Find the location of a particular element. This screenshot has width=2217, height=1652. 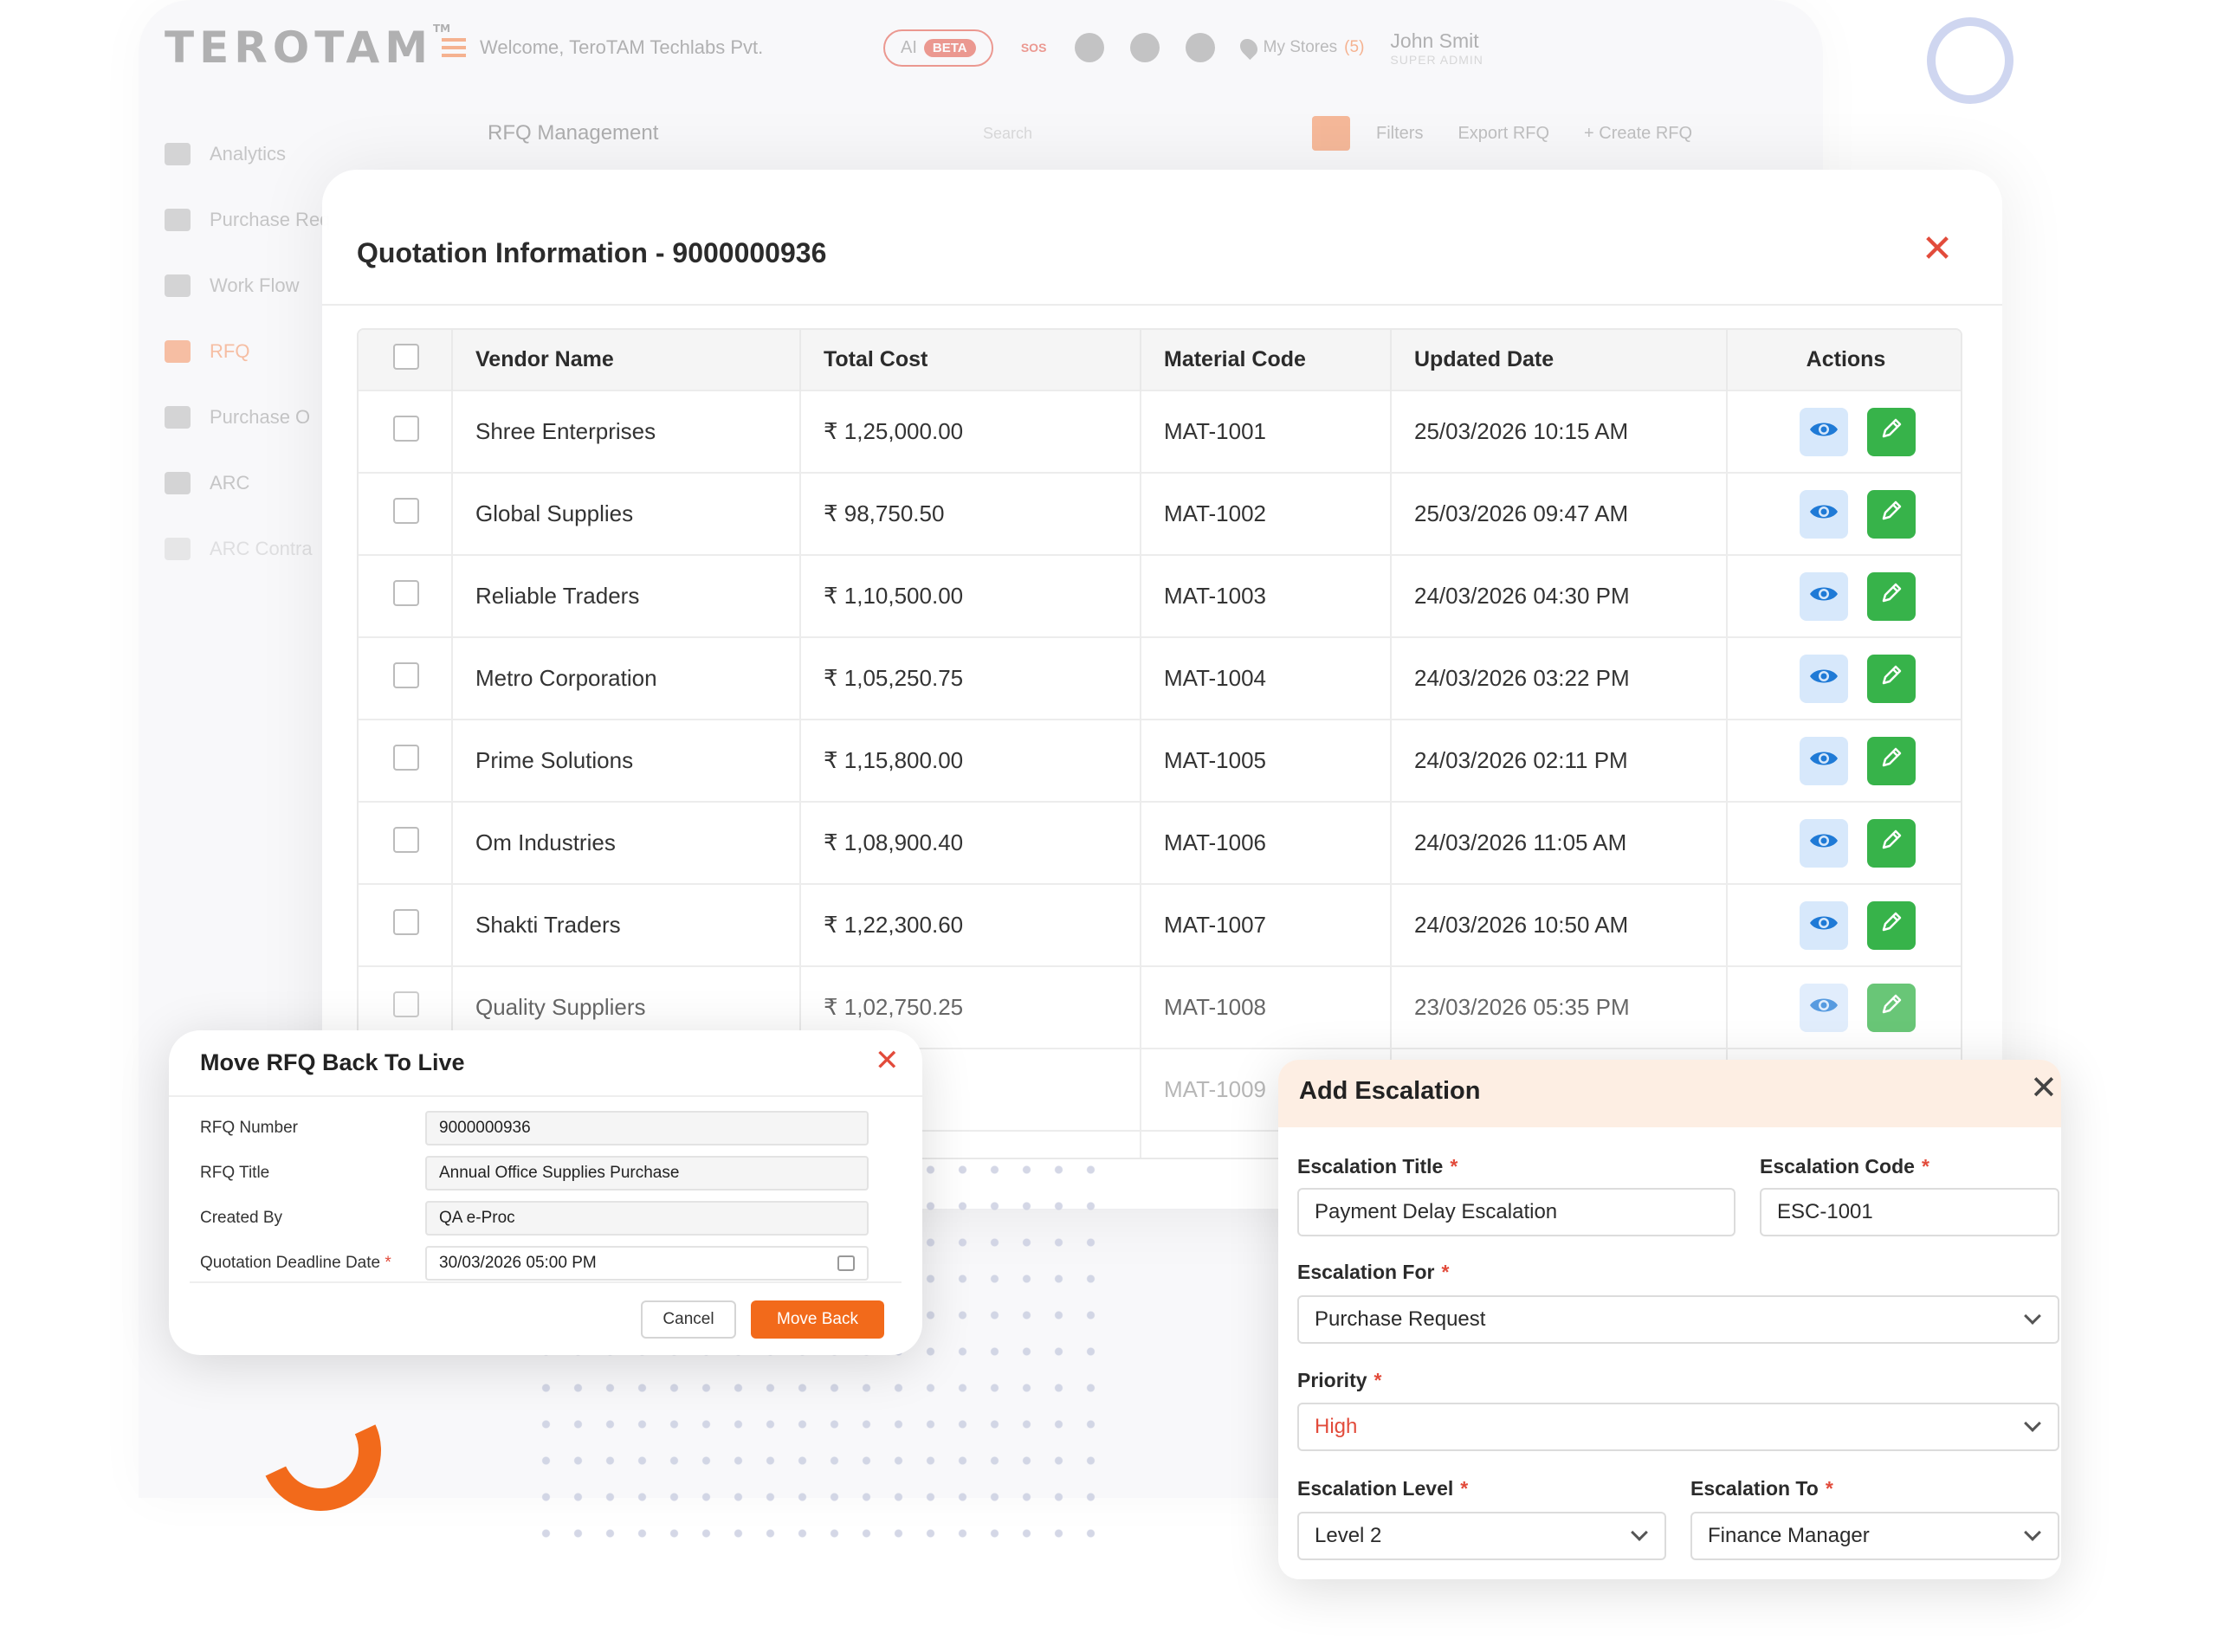

column-header-total-cost: Total Cost is located at coordinates (970, 360).